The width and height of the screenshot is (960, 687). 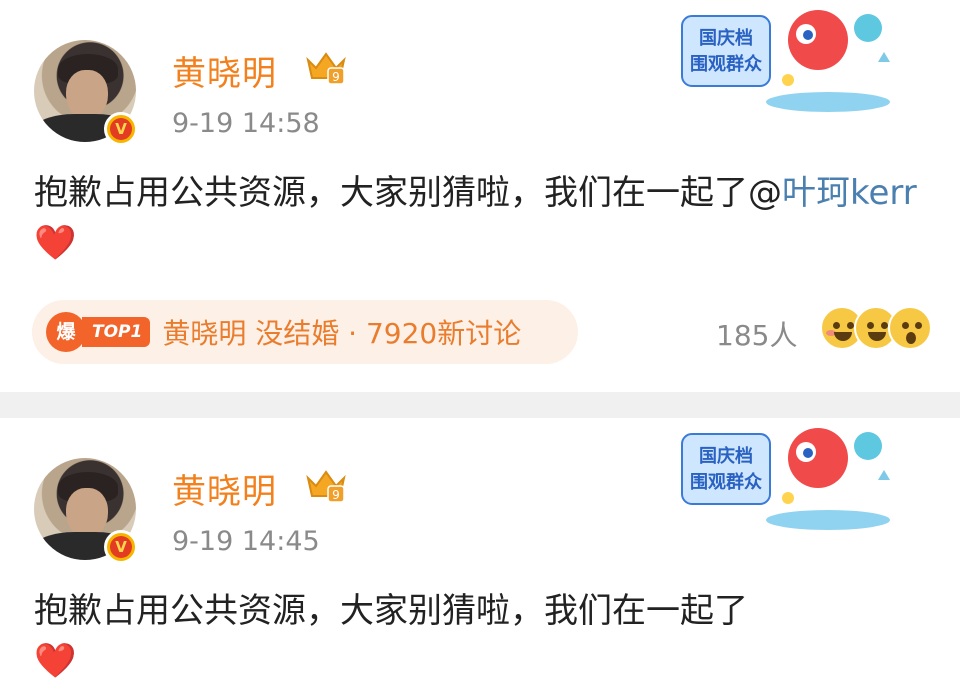 I want to click on post-content: 抱歉占用公共资源，大家别猜啦，我们在一起了@叶珂kerr ❤️, so click(x=484, y=218).